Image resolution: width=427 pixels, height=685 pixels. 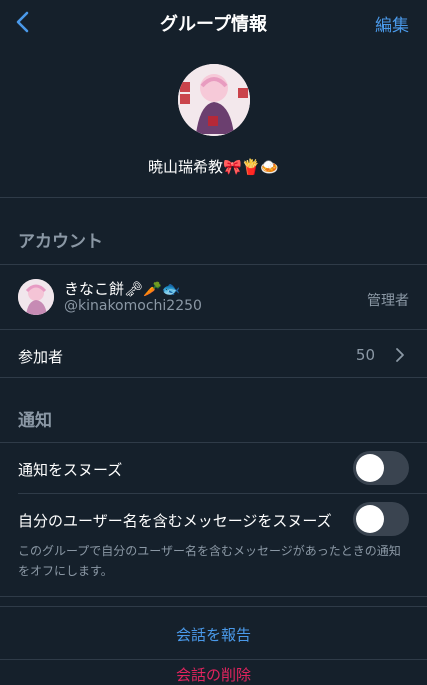 What do you see at coordinates (213, 231) in the screenshot?
I see `account-section-header: アカウント` at bounding box center [213, 231].